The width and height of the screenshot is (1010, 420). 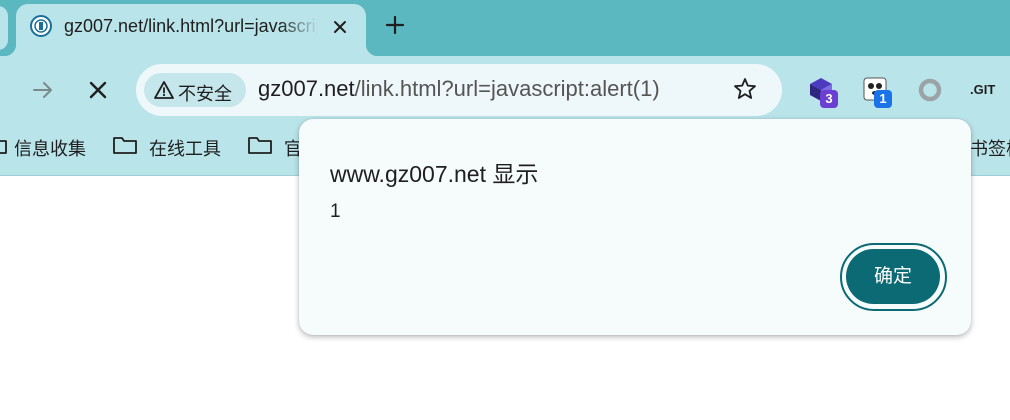 I want to click on panda-extension-icon: 1, so click(x=880, y=93).